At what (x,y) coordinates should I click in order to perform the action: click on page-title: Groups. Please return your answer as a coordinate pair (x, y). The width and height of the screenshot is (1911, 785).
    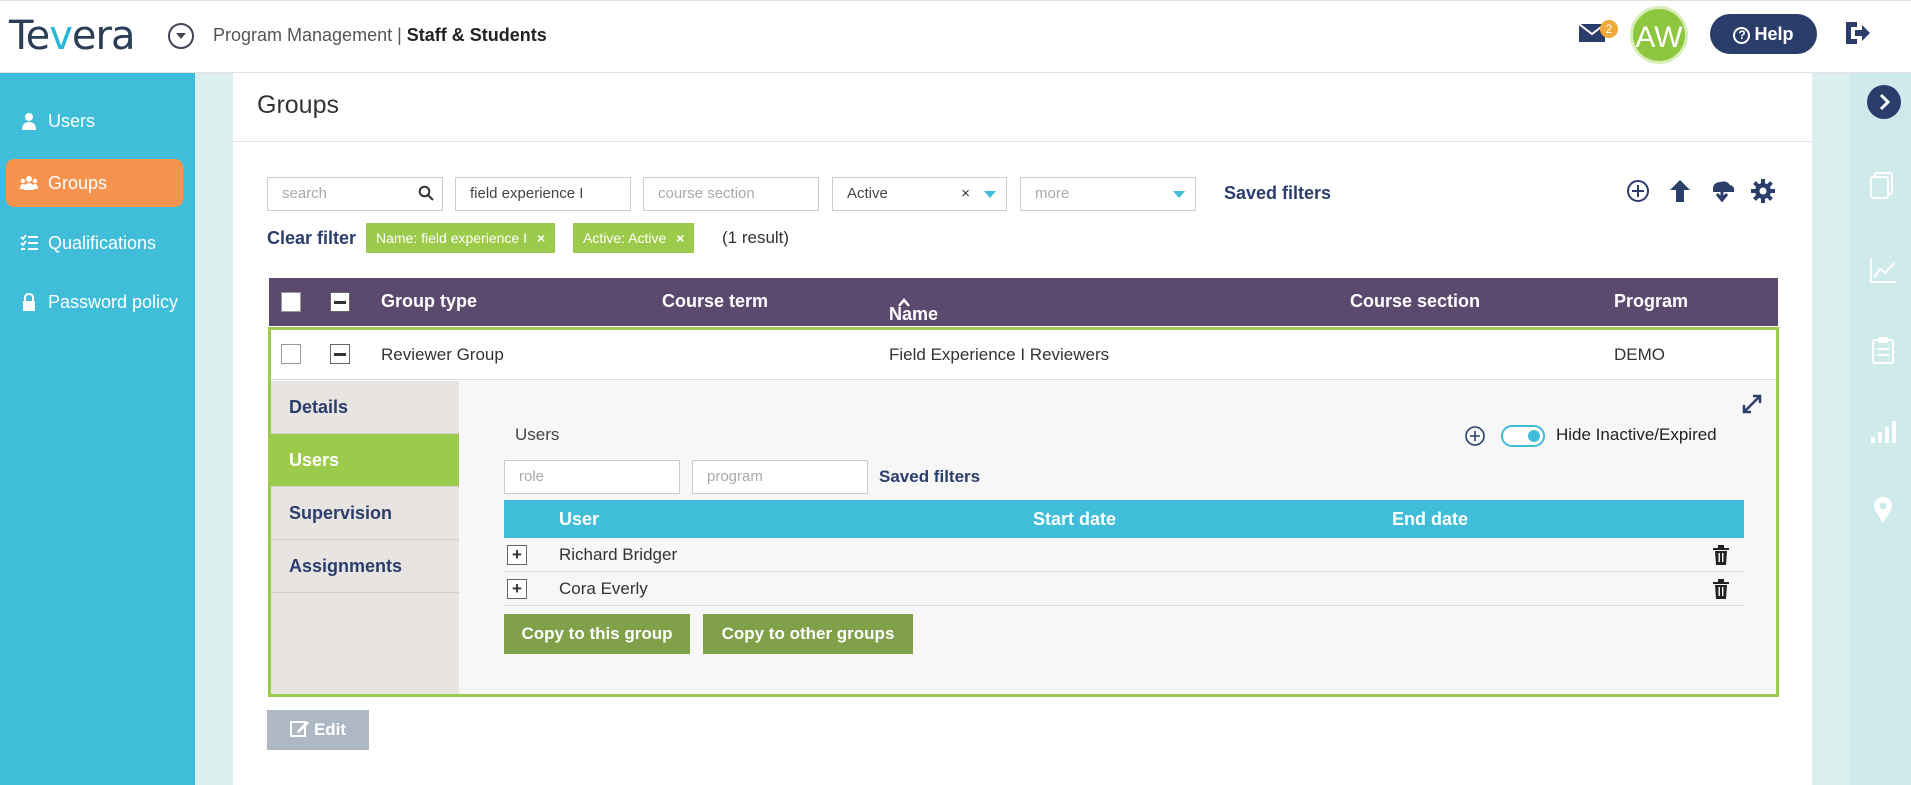
    Looking at the image, I should click on (298, 105).